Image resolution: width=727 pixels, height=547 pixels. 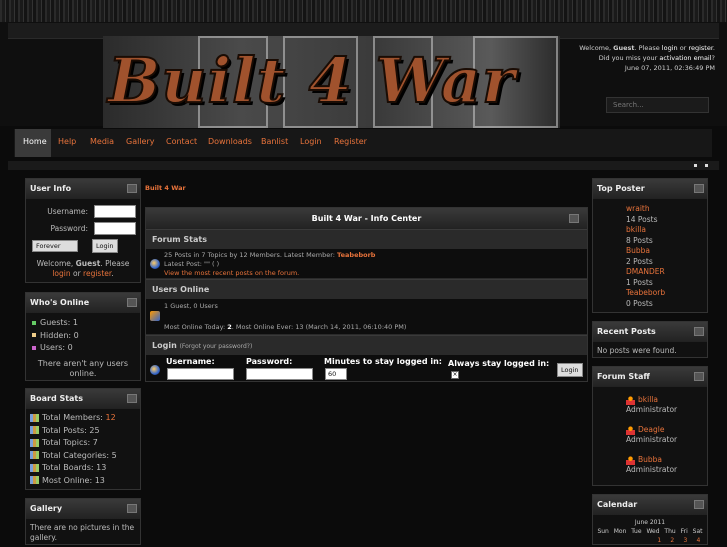 What do you see at coordinates (666, 405) in the screenshot?
I see `staff-entry: bkilla Administrator` at bounding box center [666, 405].